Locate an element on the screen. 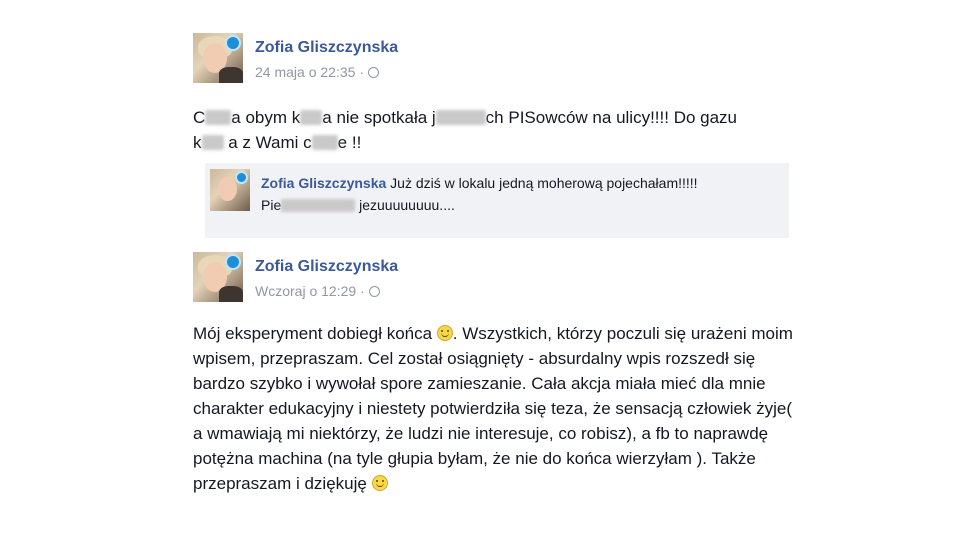  post-text-part: a nie spotkała j is located at coordinates (379, 117).